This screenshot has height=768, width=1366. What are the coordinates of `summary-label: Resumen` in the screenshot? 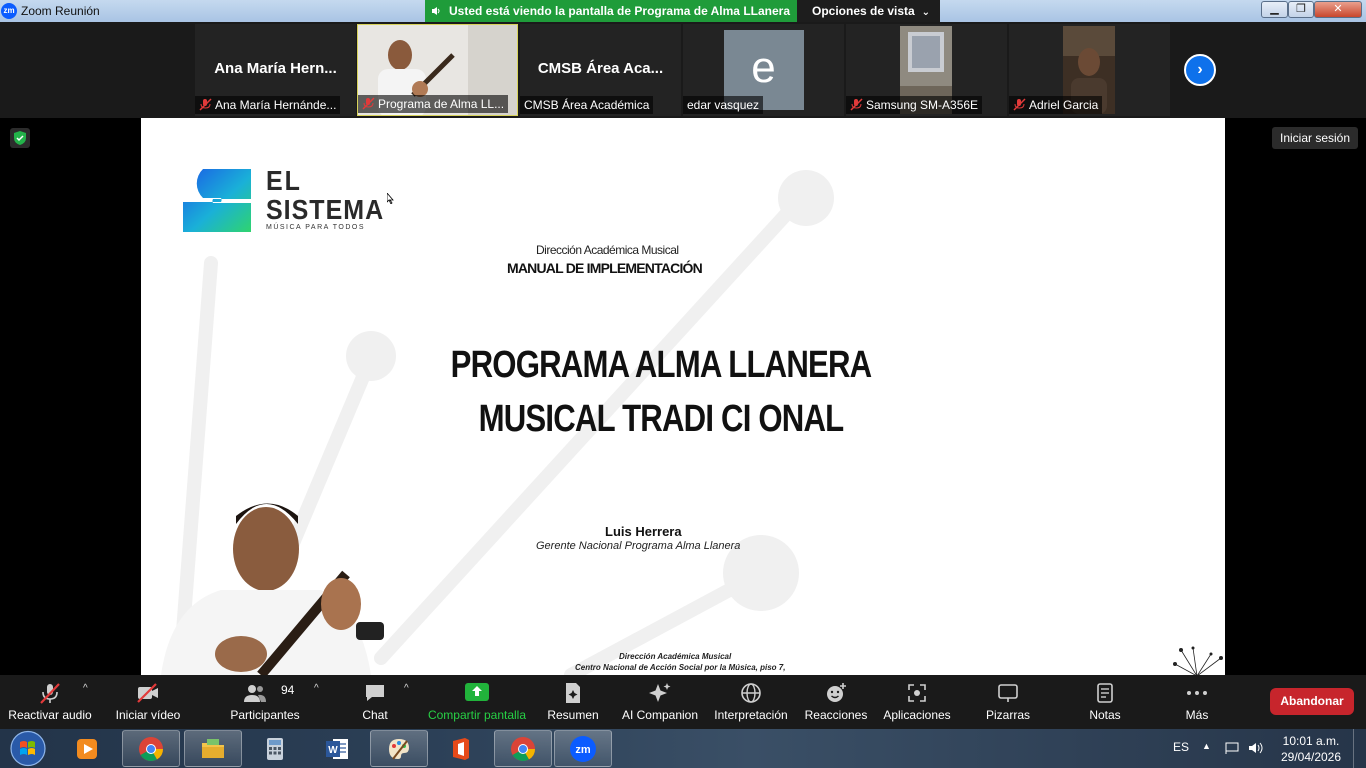 It's located at (573, 715).